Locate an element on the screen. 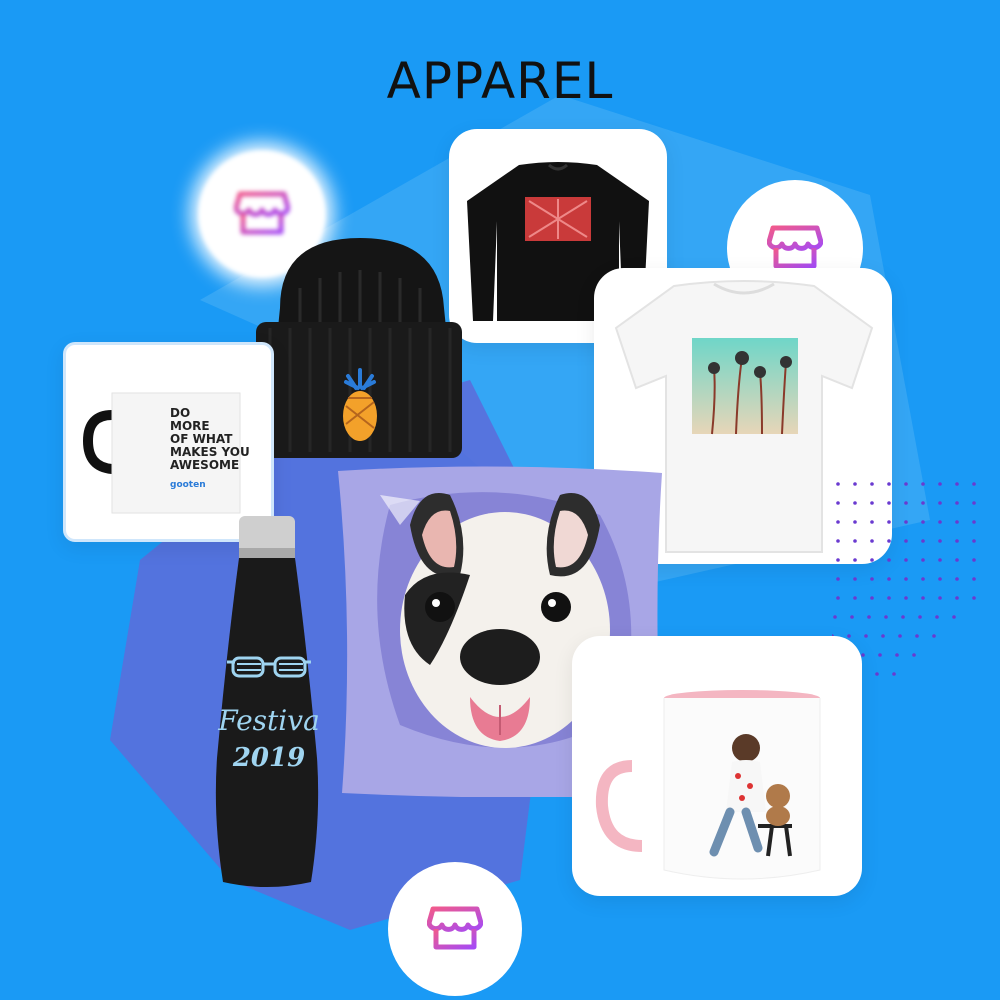 The width and height of the screenshot is (1000, 1000). store-badge-bottom is located at coordinates (455, 929).